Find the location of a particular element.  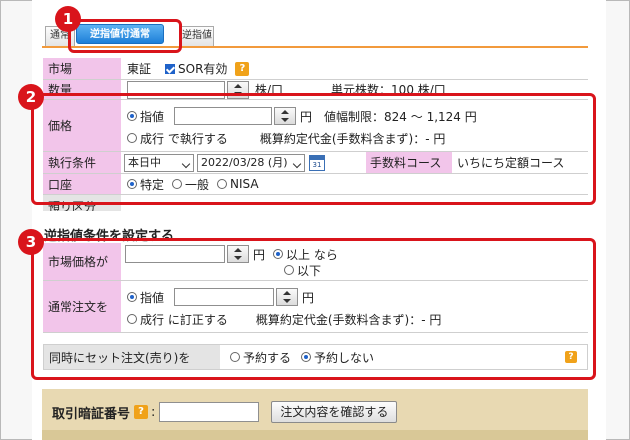

badge-1: 1 is located at coordinates (68, 19).